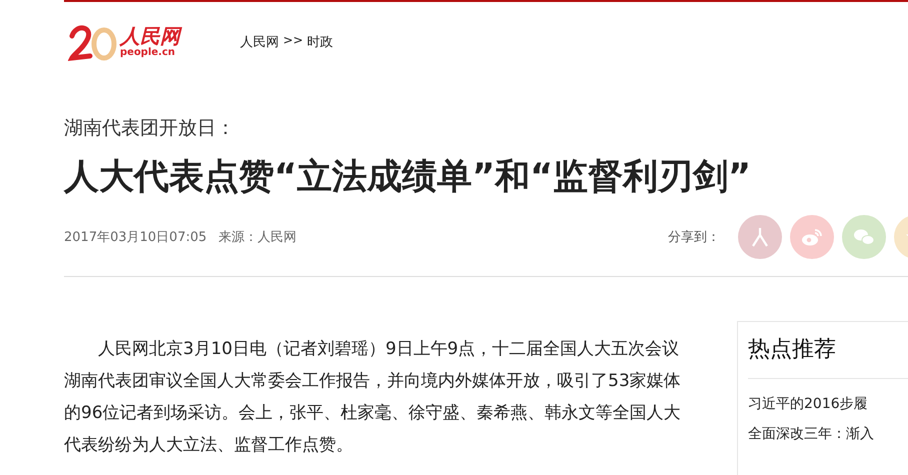  I want to click on publish-date: 2017年03月10日07:05, so click(135, 237).